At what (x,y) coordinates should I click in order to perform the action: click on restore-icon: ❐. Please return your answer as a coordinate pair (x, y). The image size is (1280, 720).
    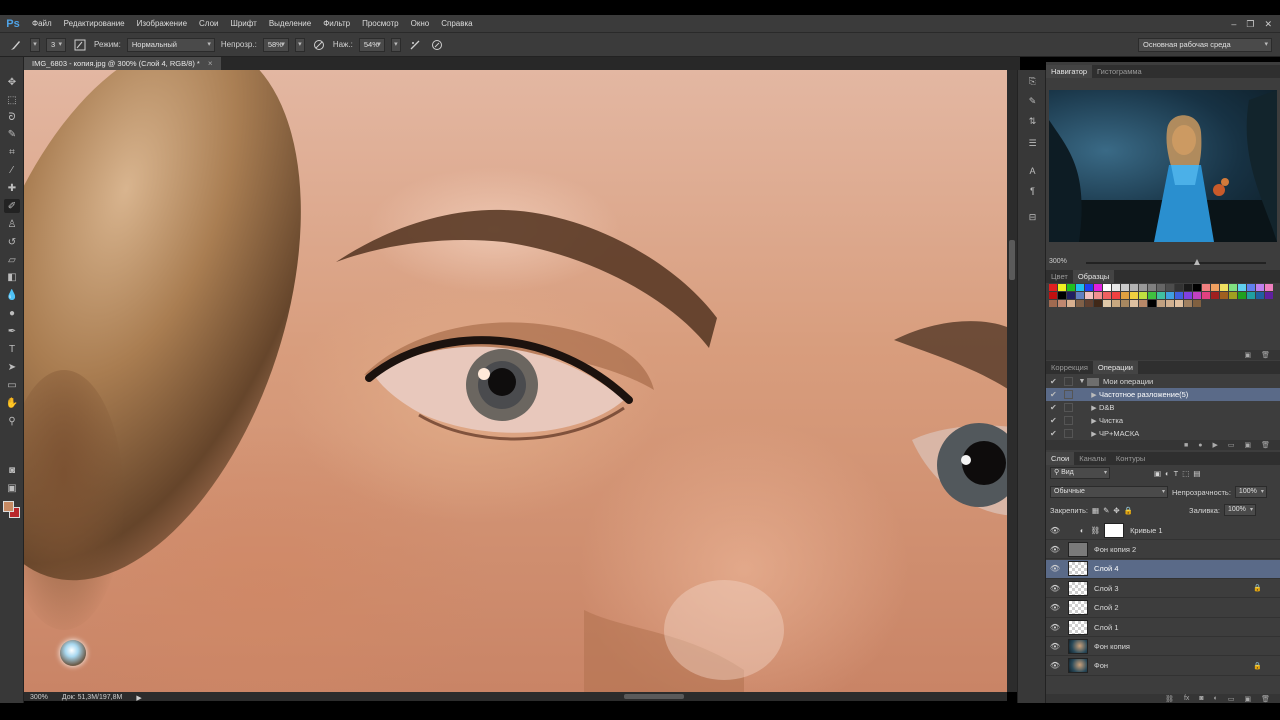
    Looking at the image, I should click on (1250, 24).